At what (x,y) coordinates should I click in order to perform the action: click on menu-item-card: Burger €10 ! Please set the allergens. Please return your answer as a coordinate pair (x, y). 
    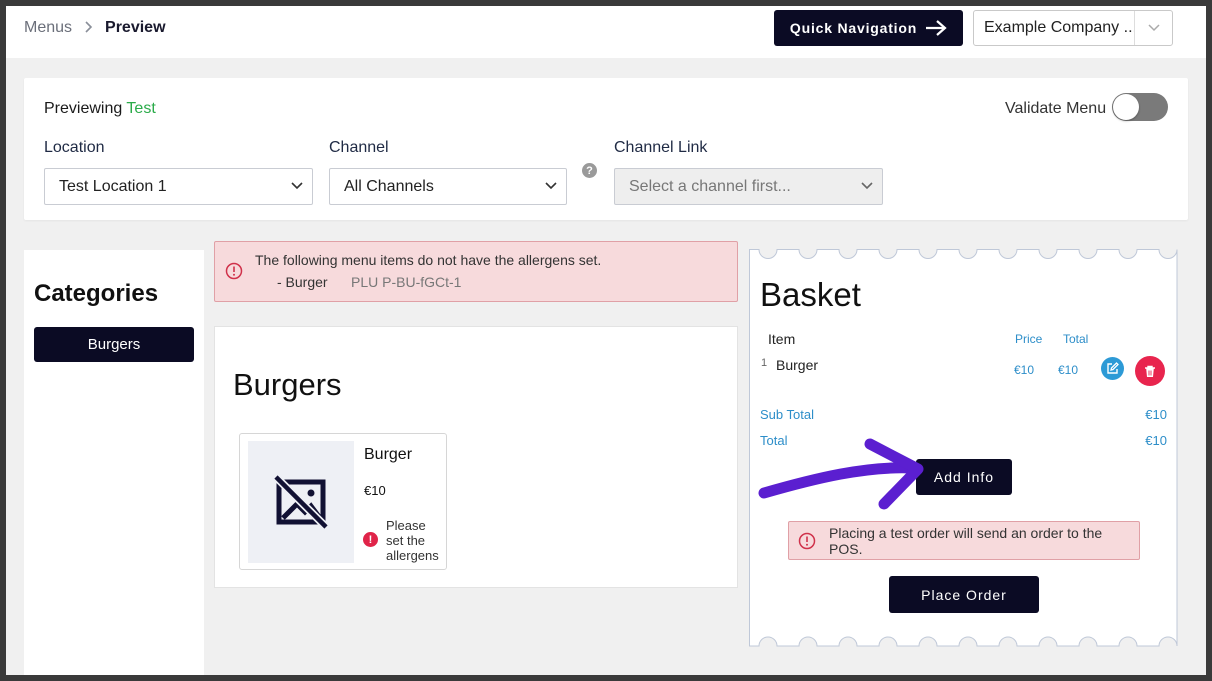
    Looking at the image, I should click on (343, 501).